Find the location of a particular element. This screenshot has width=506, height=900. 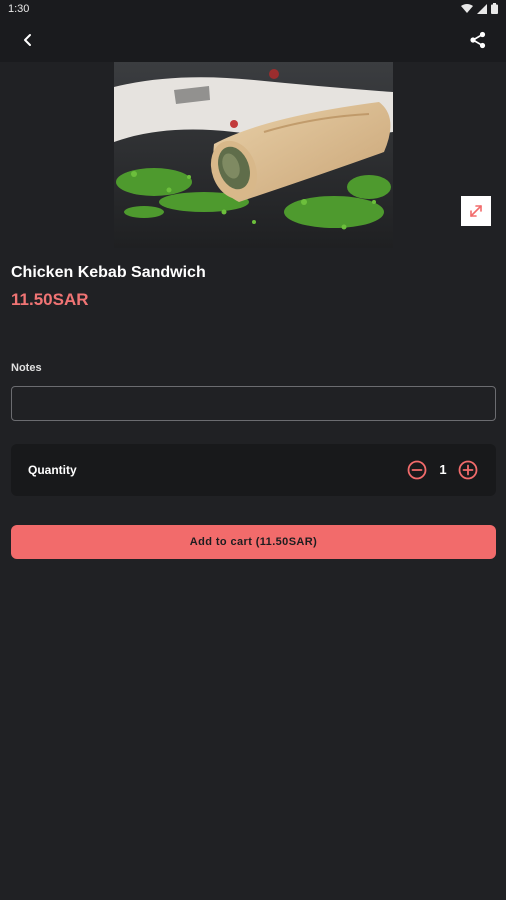

notes-input is located at coordinates (253, 403).